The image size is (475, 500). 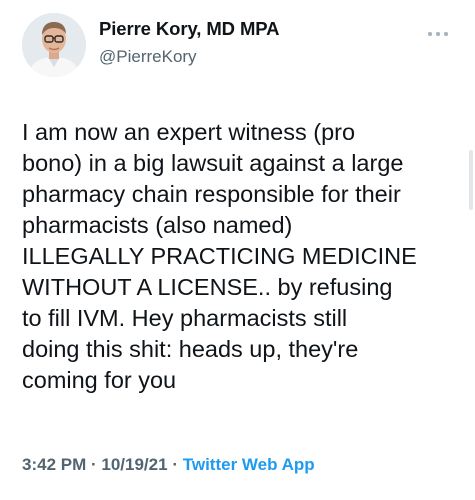 What do you see at coordinates (168, 465) in the screenshot?
I see `tweet-meta: 3:42 PM · 10/19/21 · Twitter Web App` at bounding box center [168, 465].